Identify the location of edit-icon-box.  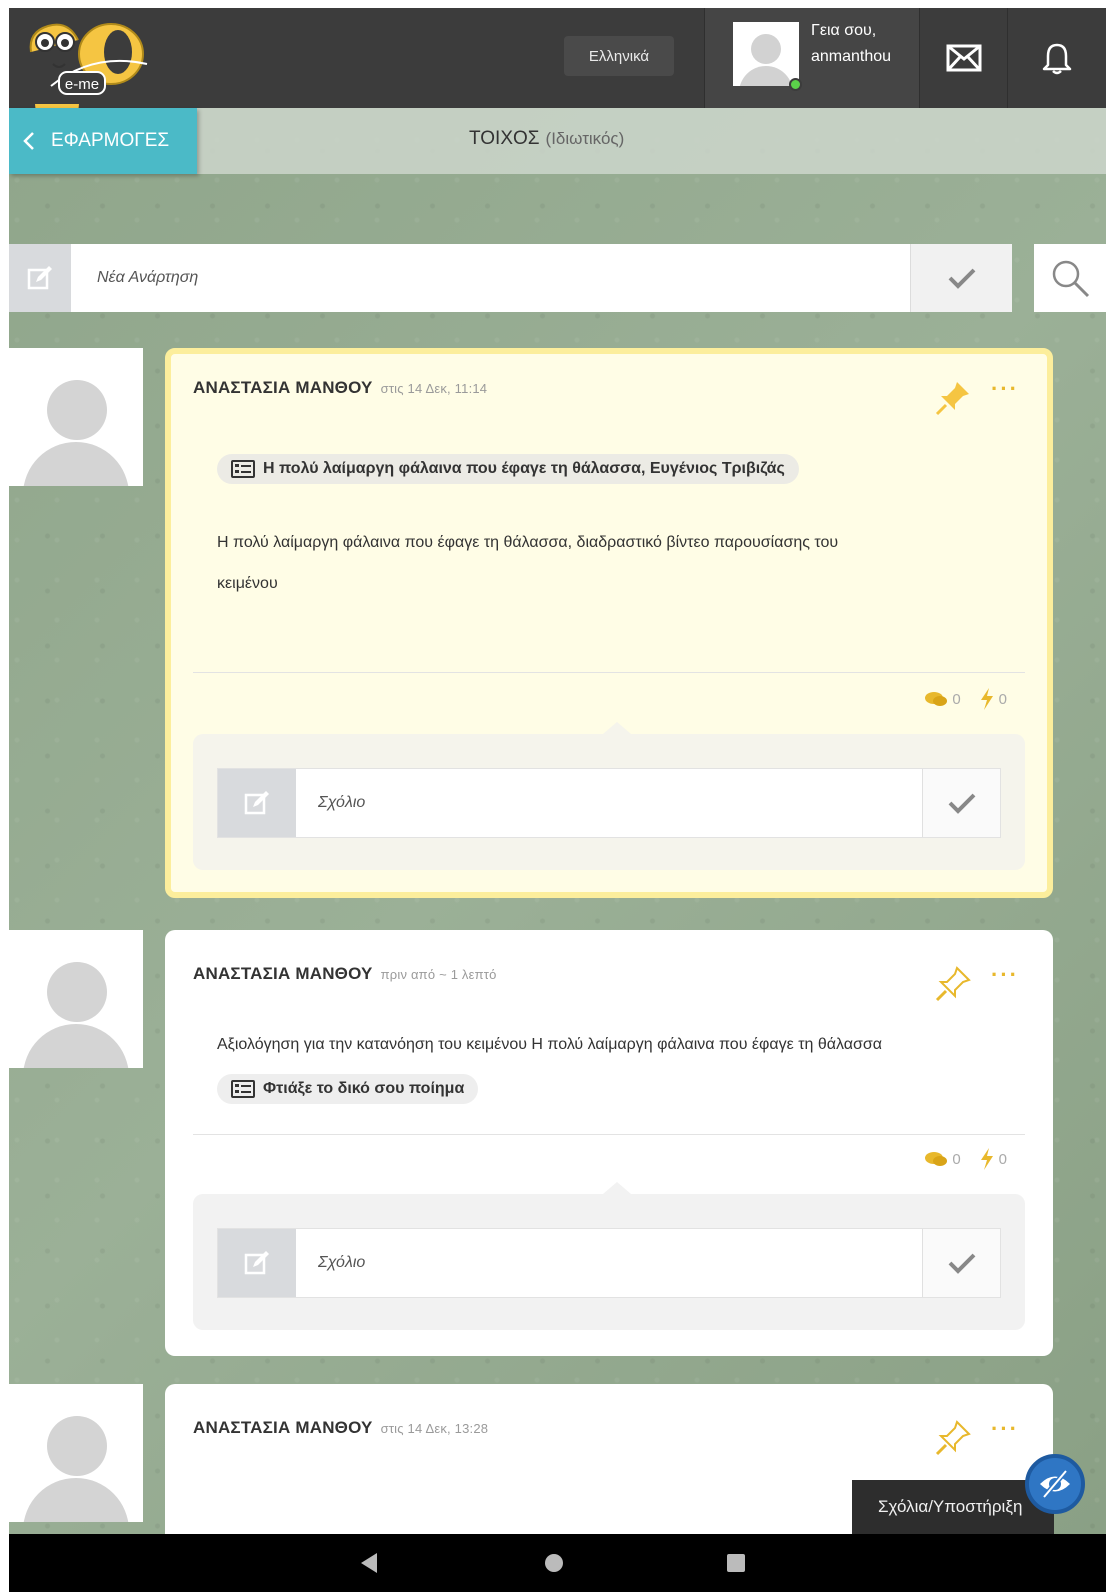
(40, 278).